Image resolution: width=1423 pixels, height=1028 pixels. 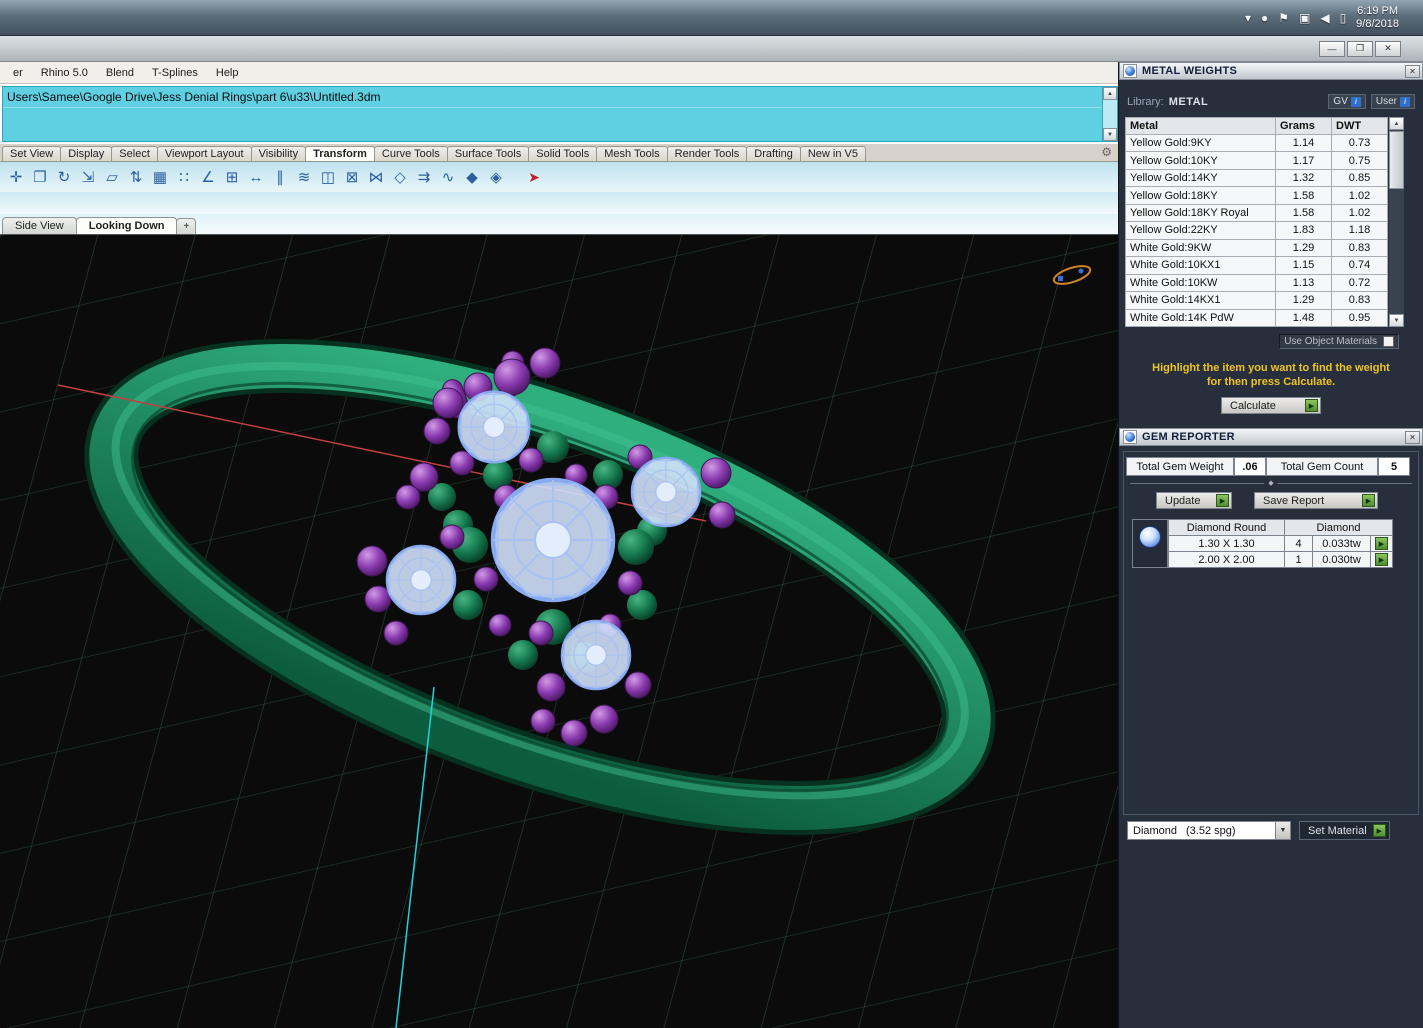 I want to click on scale-icon: ⇲, so click(x=88, y=177).